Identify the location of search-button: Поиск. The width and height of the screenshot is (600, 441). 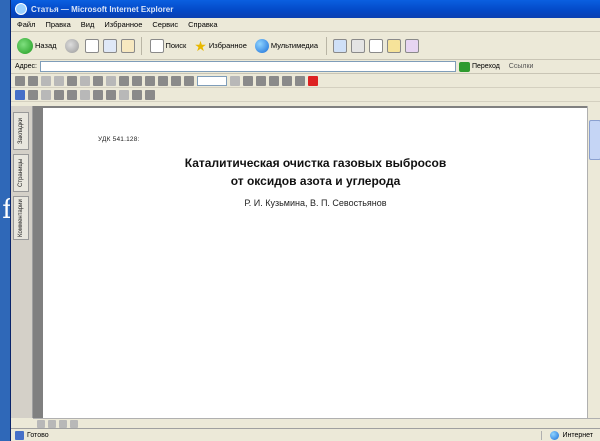
(168, 46).